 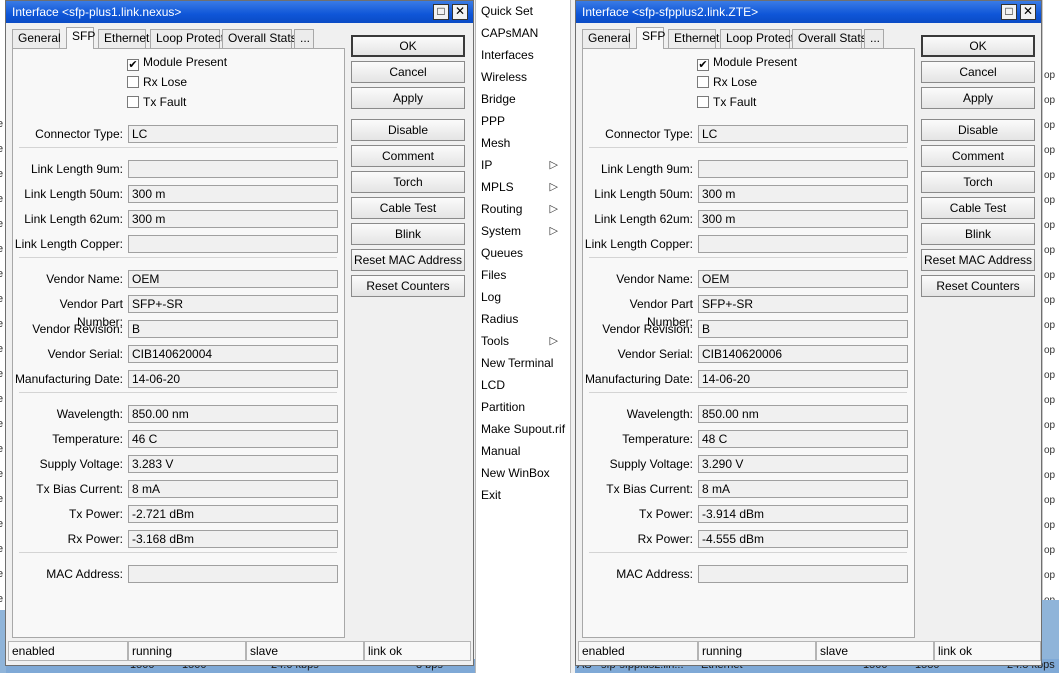 I want to click on supply-voltage-field: 3.290 V, so click(x=803, y=464).